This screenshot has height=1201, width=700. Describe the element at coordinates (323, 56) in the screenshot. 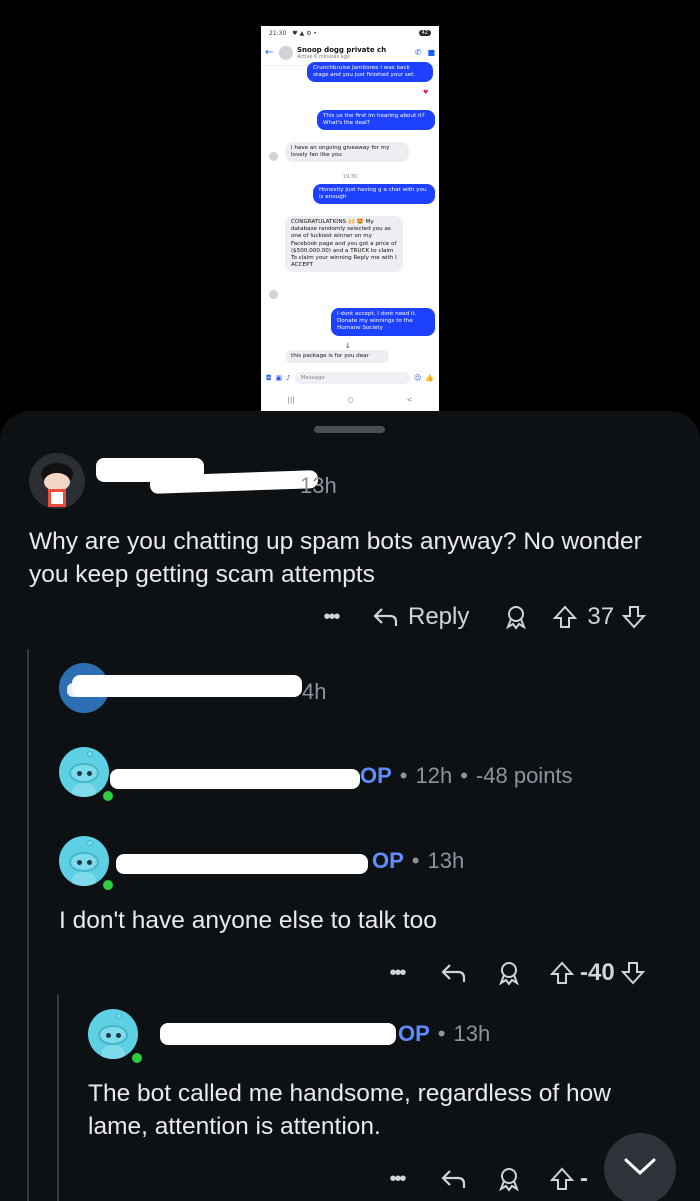

I see `contact-status: Active 6 minutes ago` at that location.